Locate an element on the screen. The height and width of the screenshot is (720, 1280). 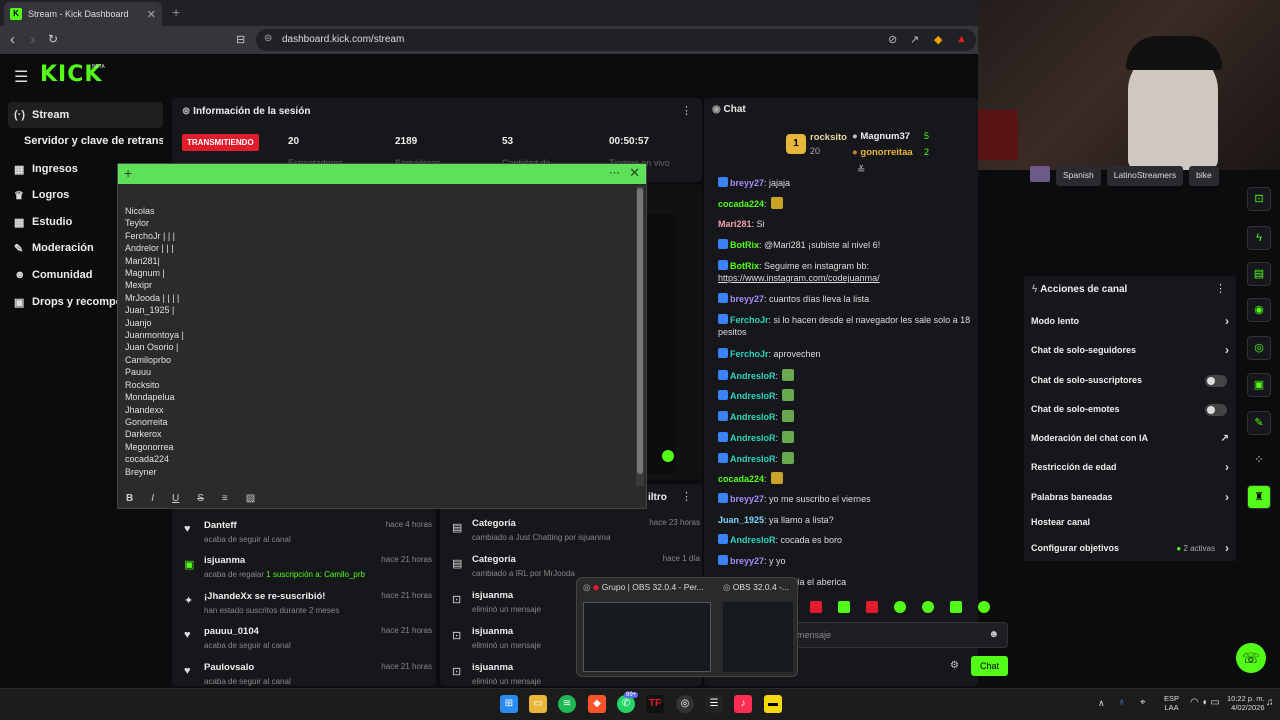
site-settings-icon: ⊜ is located at coordinates (268, 38).